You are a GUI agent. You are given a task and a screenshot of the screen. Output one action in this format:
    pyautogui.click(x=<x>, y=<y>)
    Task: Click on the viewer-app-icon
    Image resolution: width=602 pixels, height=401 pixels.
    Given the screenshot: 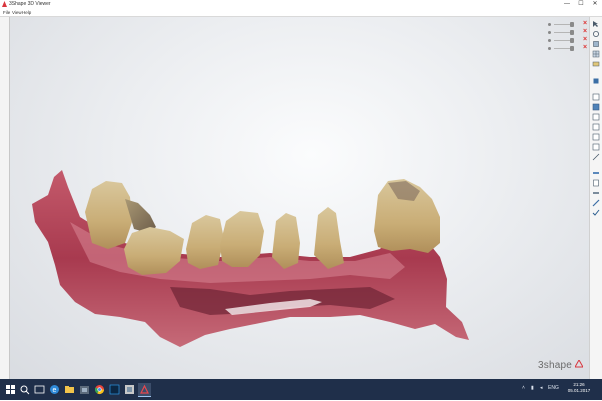 What is the action you would take?
    pyautogui.click(x=129, y=389)
    